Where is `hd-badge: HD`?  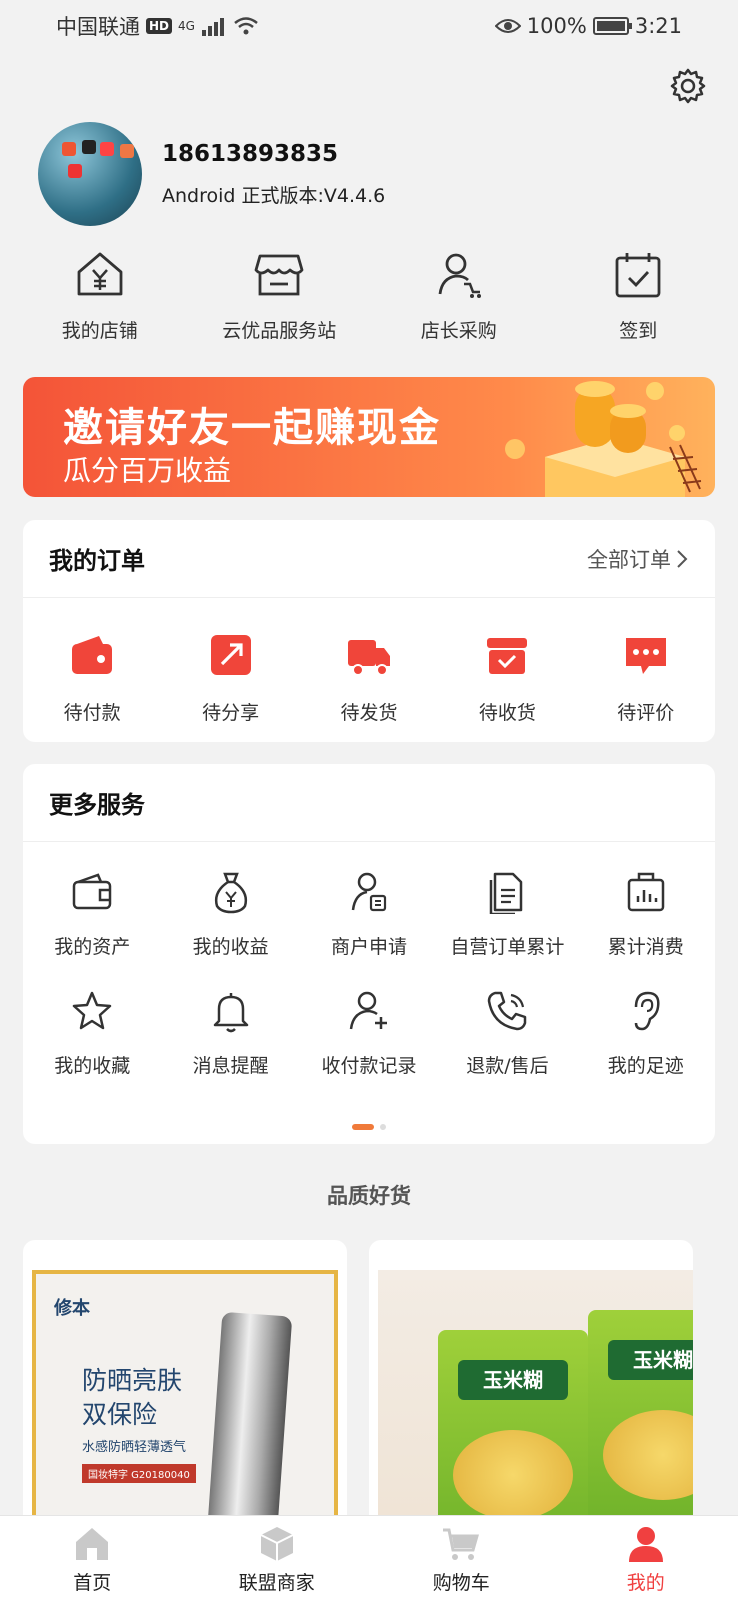
hd-badge: HD is located at coordinates (159, 26).